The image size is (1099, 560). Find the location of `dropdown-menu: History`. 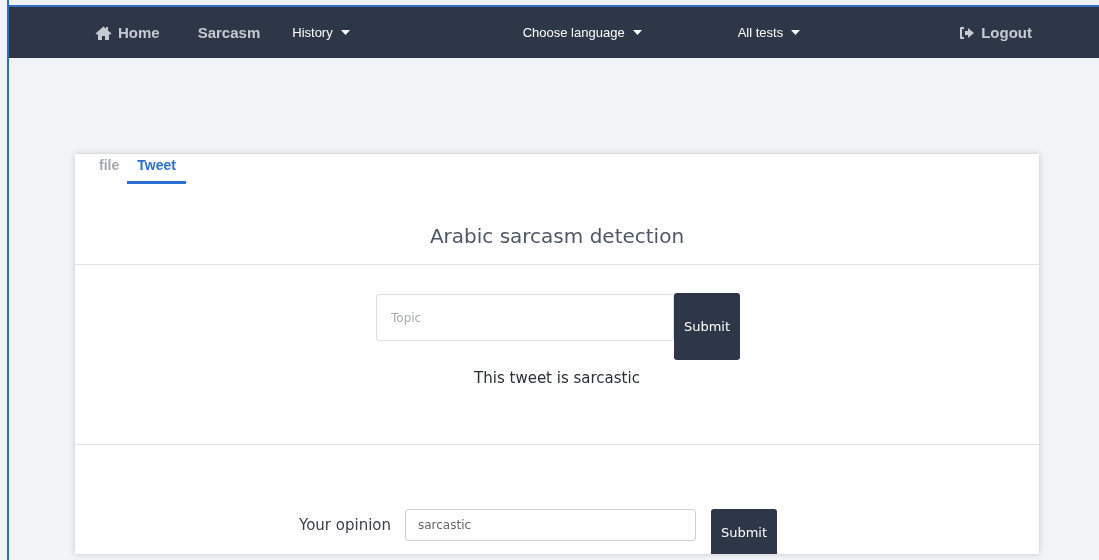

dropdown-menu: History is located at coordinates (321, 32).